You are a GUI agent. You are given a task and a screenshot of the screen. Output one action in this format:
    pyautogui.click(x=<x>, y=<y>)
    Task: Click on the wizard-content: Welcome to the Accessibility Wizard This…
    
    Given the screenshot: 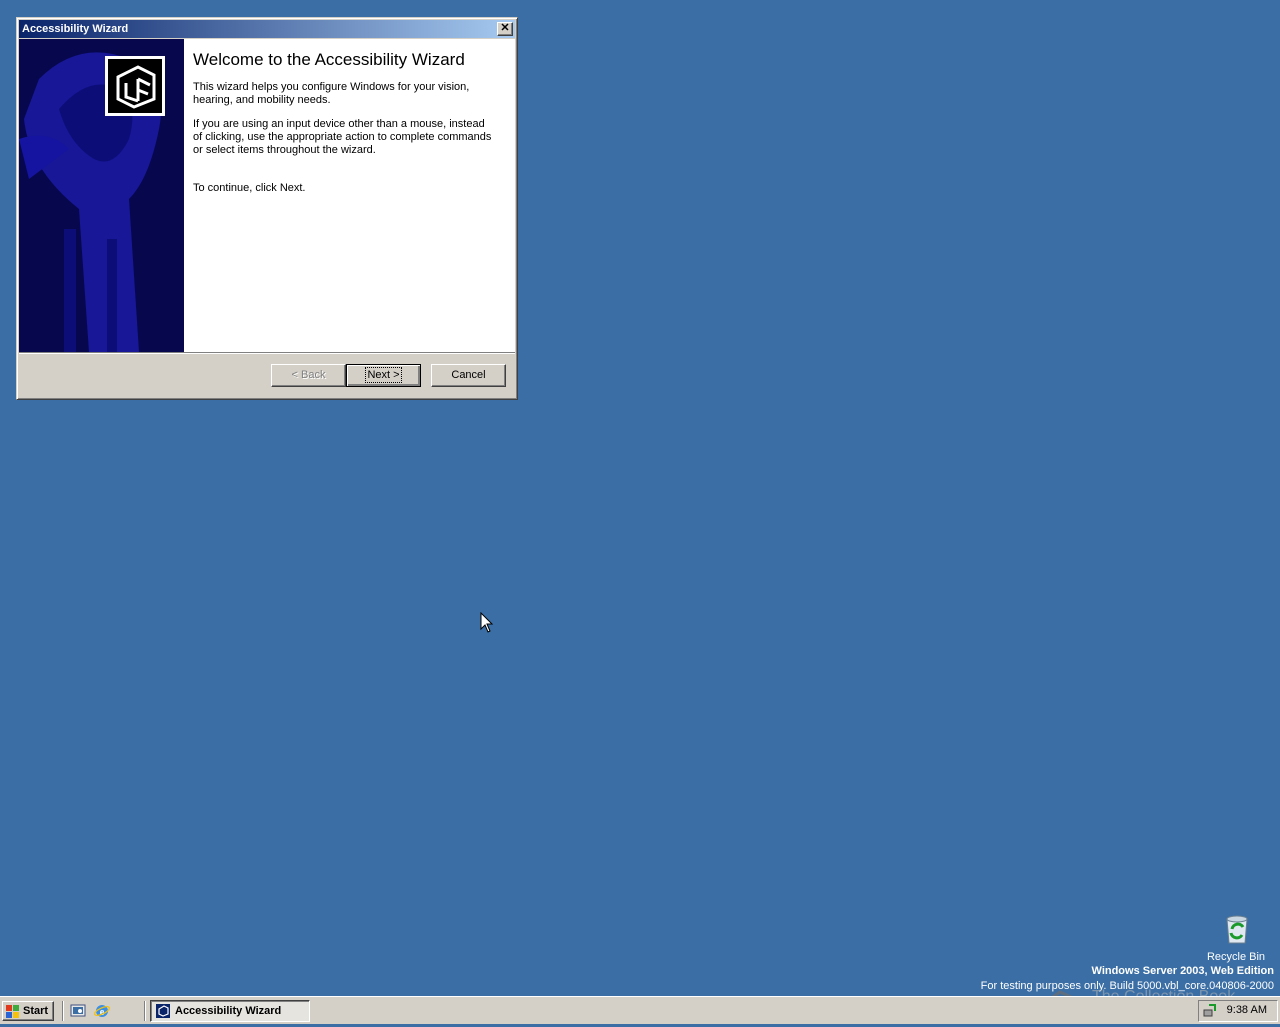 What is the action you would take?
    pyautogui.click(x=343, y=128)
    